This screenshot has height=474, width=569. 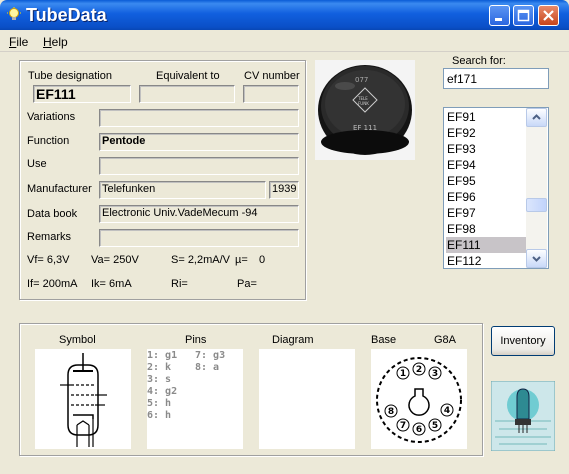 What do you see at coordinates (52, 214) in the screenshot?
I see `databook-label: Data book` at bounding box center [52, 214].